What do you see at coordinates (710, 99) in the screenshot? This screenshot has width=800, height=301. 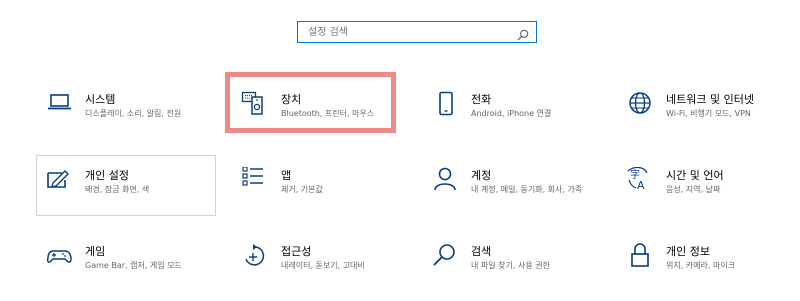 I see `tile-title: 네트워크 및 인터넷` at bounding box center [710, 99].